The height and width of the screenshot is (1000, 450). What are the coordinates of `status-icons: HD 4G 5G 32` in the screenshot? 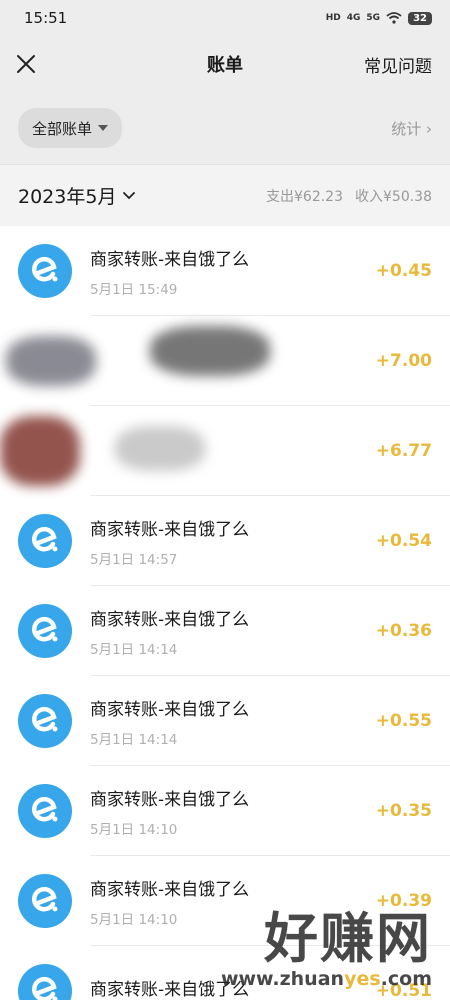 It's located at (378, 18).